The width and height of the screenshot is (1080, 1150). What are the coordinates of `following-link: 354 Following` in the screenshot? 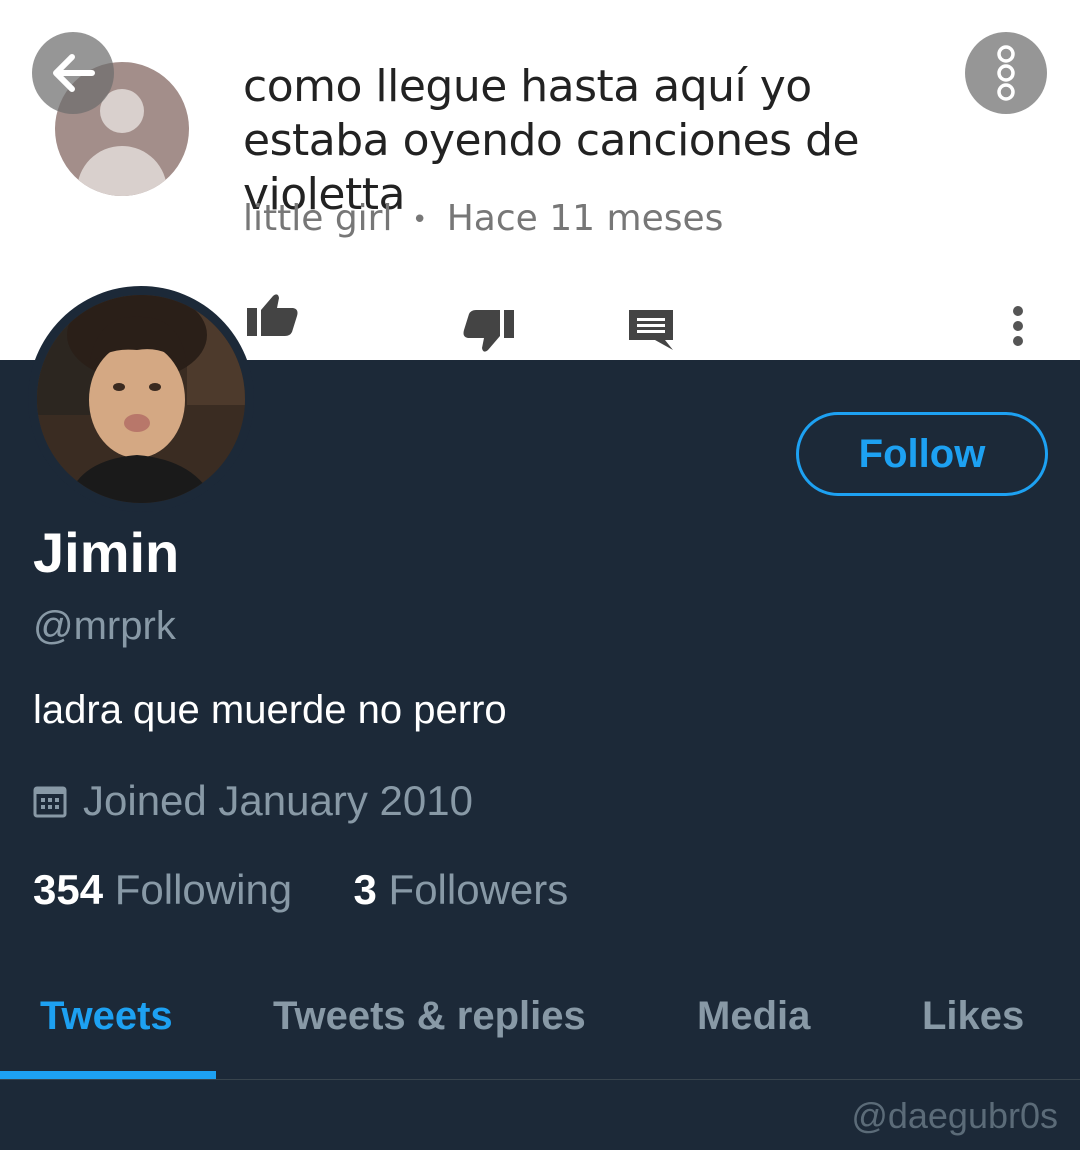 It's located at (168, 889).